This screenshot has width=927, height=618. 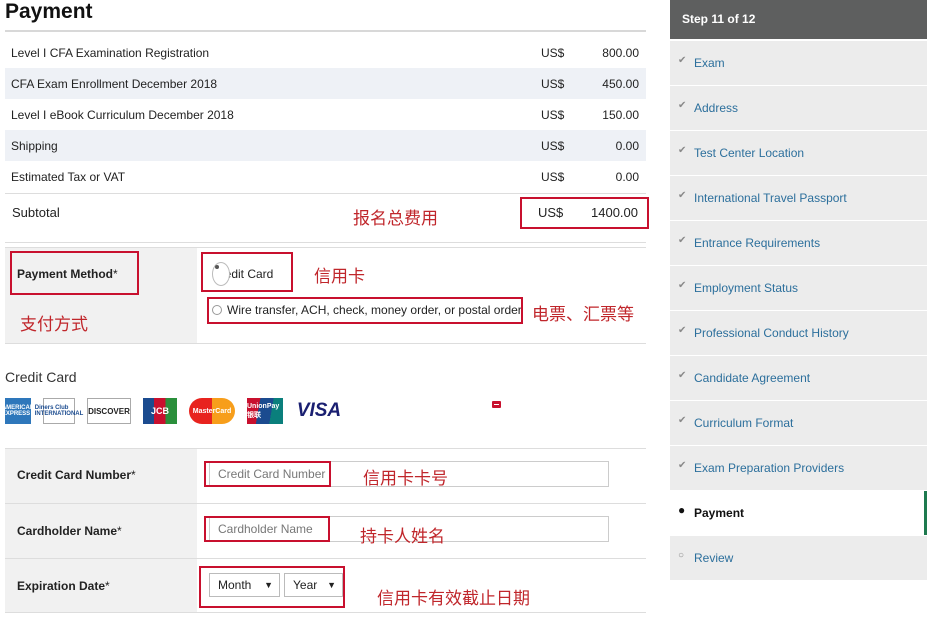 What do you see at coordinates (798, 558) in the screenshot?
I see `sidebar-item-review: ○ Review` at bounding box center [798, 558].